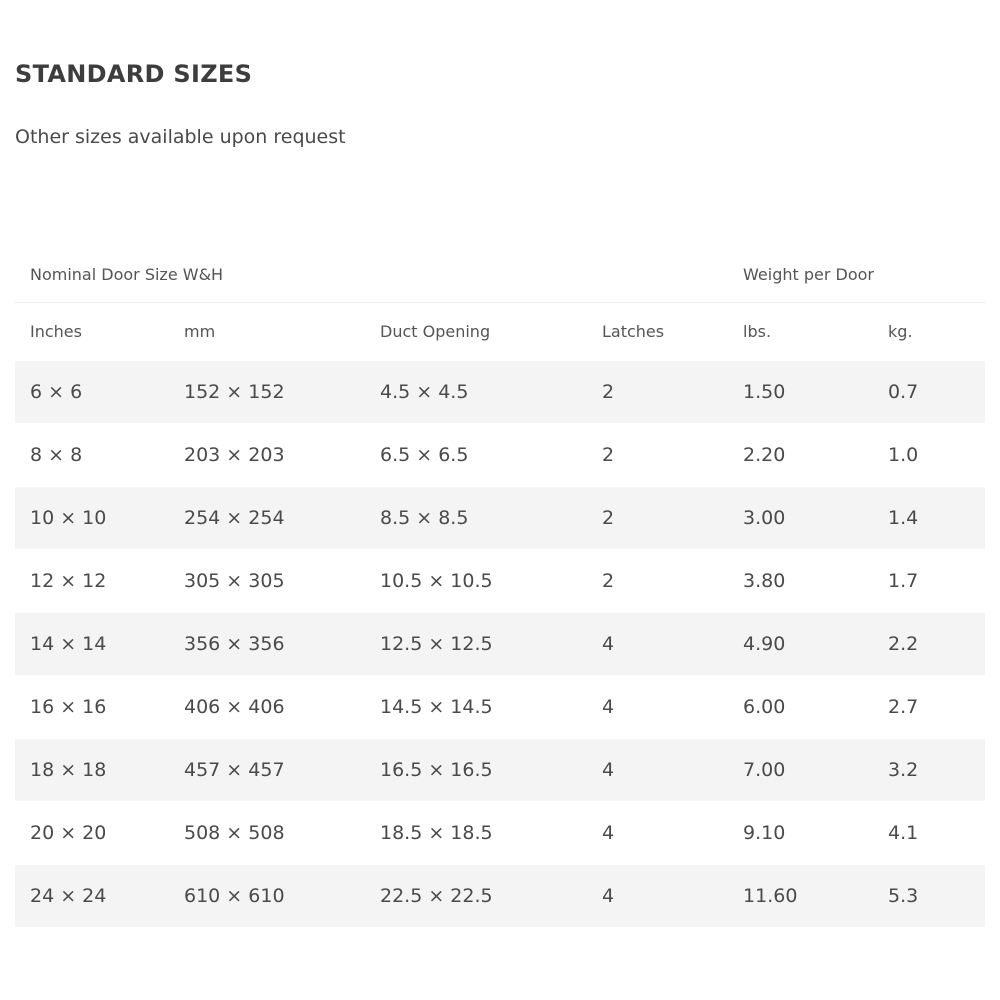 The width and height of the screenshot is (1000, 1000). I want to click on cell-lbs: 1.50, so click(801, 392).